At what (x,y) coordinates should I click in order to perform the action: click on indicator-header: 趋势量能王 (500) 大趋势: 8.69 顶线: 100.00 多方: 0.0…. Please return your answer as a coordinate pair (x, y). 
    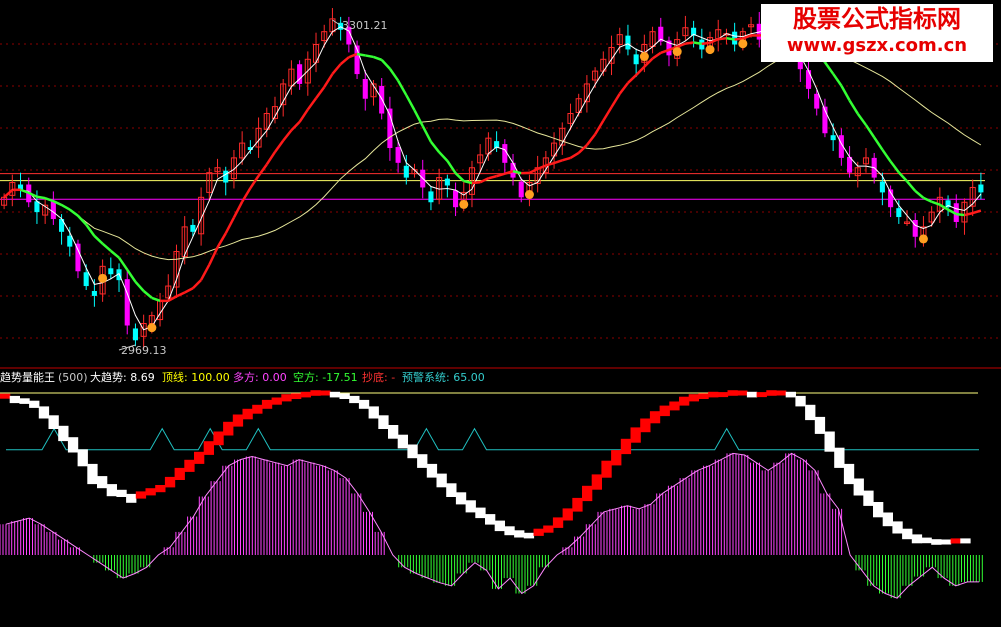
    Looking at the image, I should click on (242, 377).